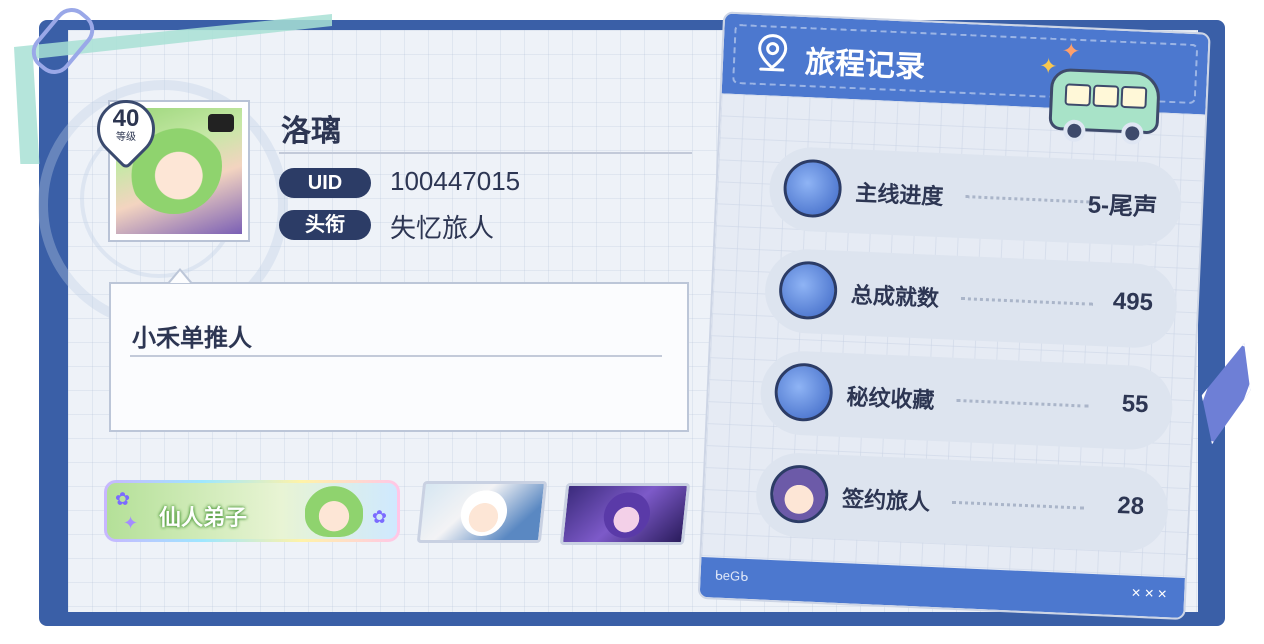 This screenshot has width=1264, height=644. What do you see at coordinates (975, 196) in the screenshot?
I see `stat-row-main-progress: 主线进度 5-尾声` at bounding box center [975, 196].